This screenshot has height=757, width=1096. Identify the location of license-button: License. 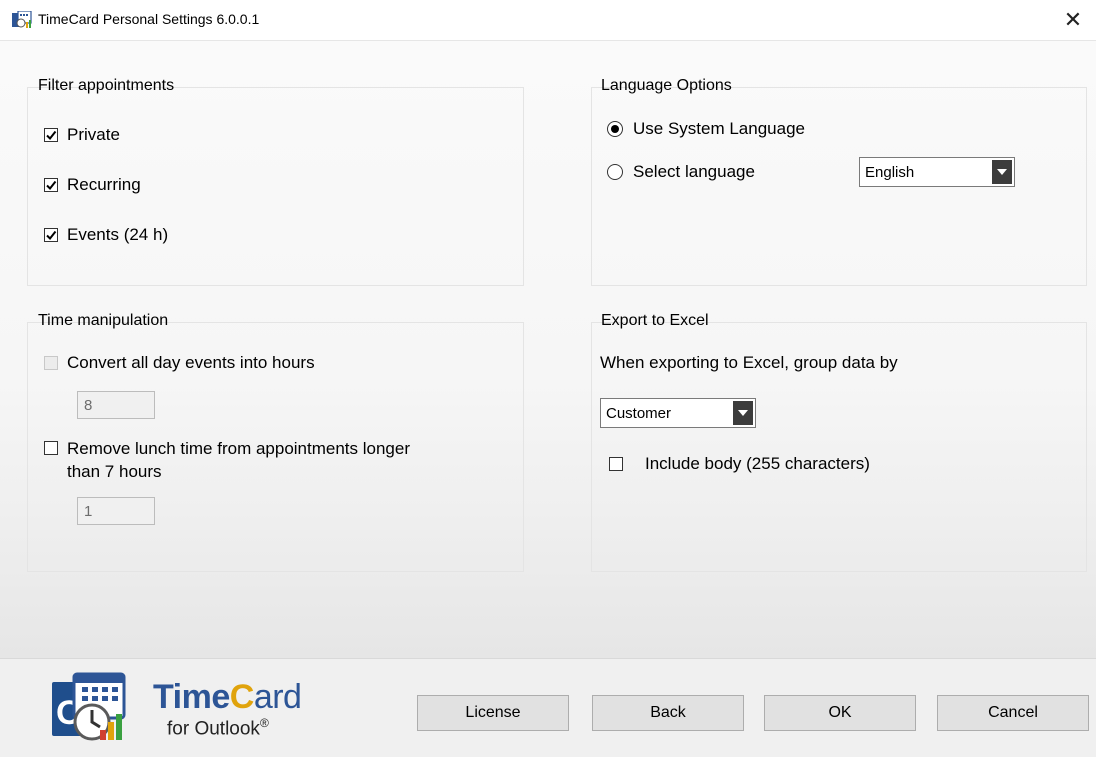
(493, 713).